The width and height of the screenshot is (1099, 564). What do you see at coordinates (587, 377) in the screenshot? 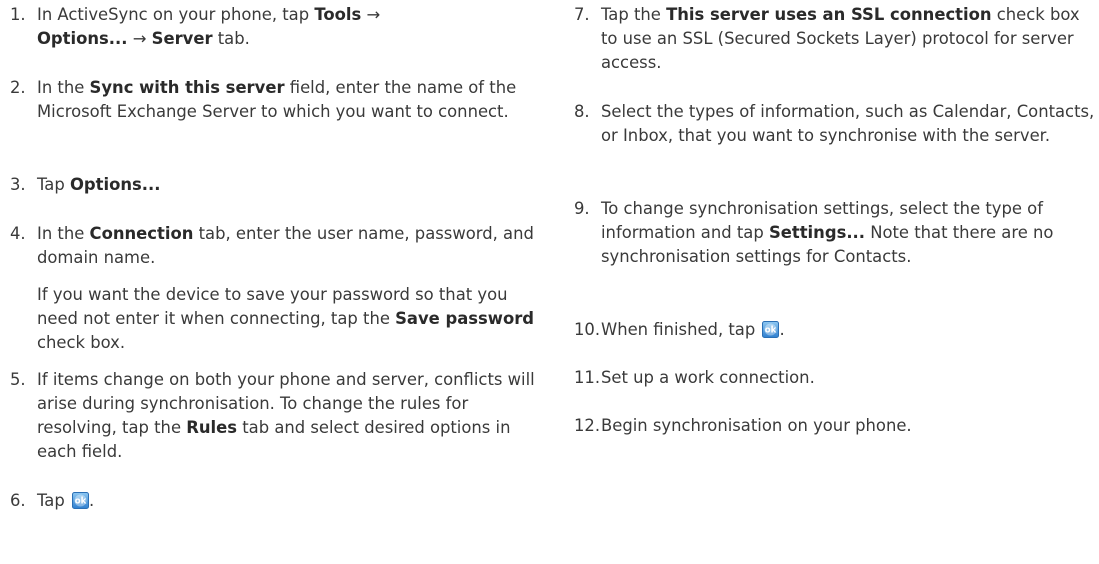
I see `step-number: 11.` at bounding box center [587, 377].